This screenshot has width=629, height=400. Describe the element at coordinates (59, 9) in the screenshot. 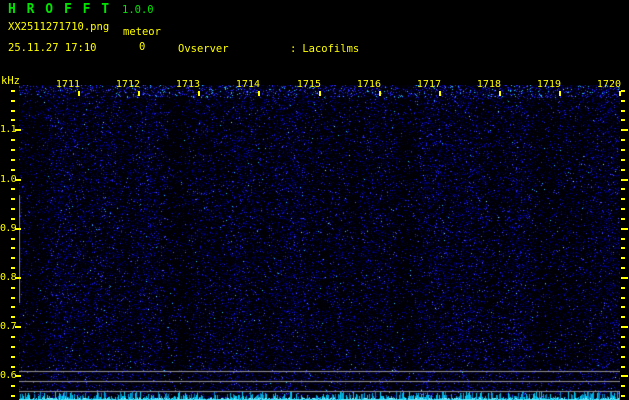

I see `app-title: H R O F F T` at that location.